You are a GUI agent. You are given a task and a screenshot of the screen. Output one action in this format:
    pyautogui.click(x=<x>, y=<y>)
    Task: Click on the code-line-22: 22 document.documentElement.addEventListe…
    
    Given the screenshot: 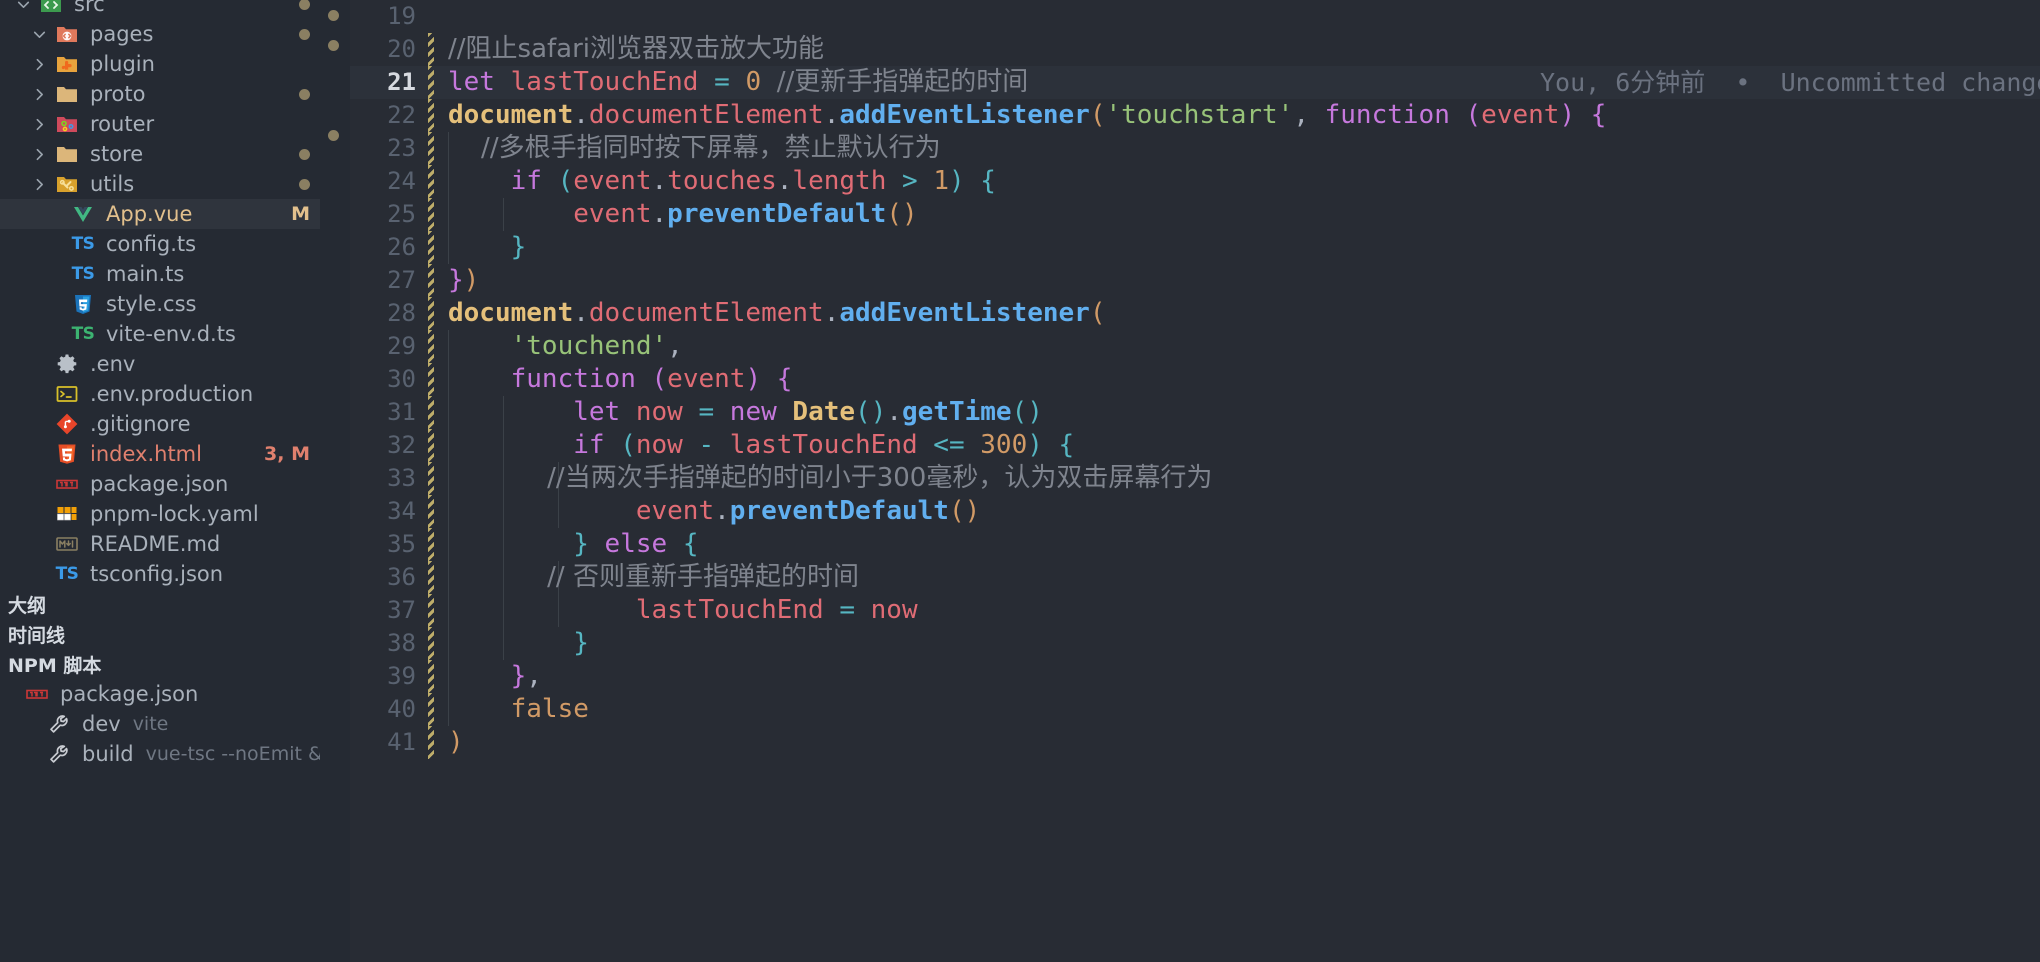 What is the action you would take?
    pyautogui.click(x=1195, y=115)
    